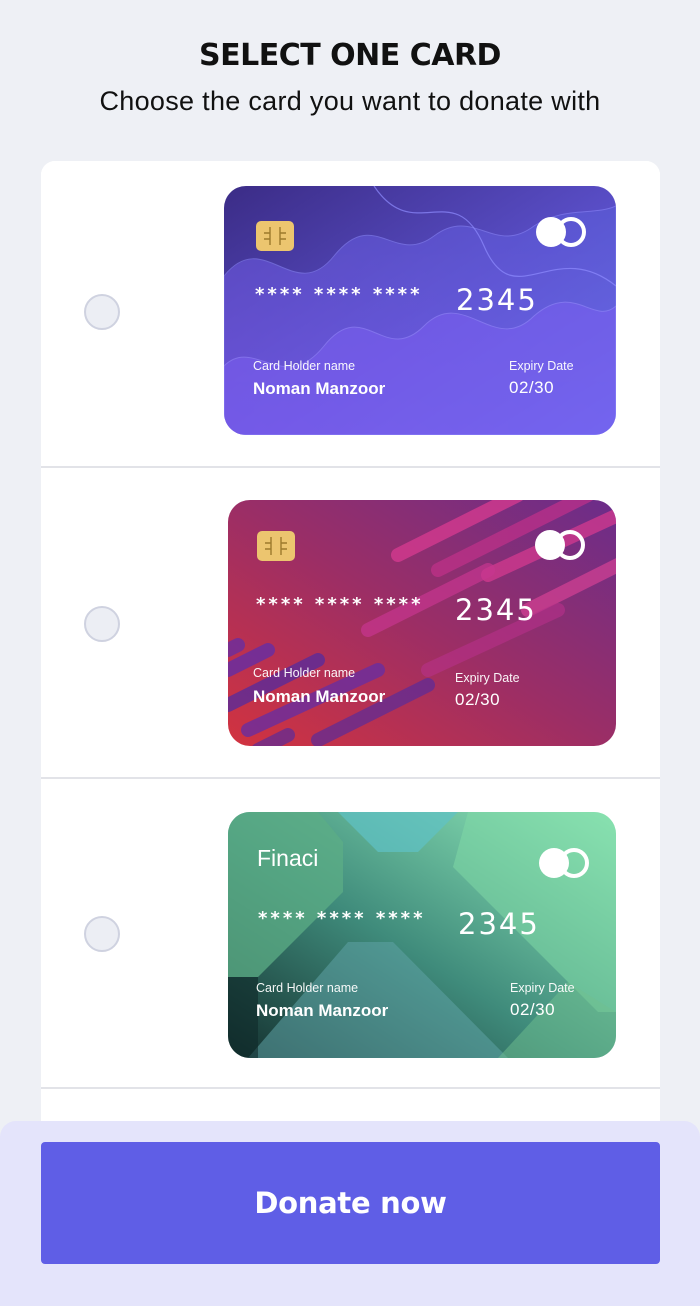 The image size is (700, 1306). What do you see at coordinates (276, 546) in the screenshot?
I see `card-2-chip-icon` at bounding box center [276, 546].